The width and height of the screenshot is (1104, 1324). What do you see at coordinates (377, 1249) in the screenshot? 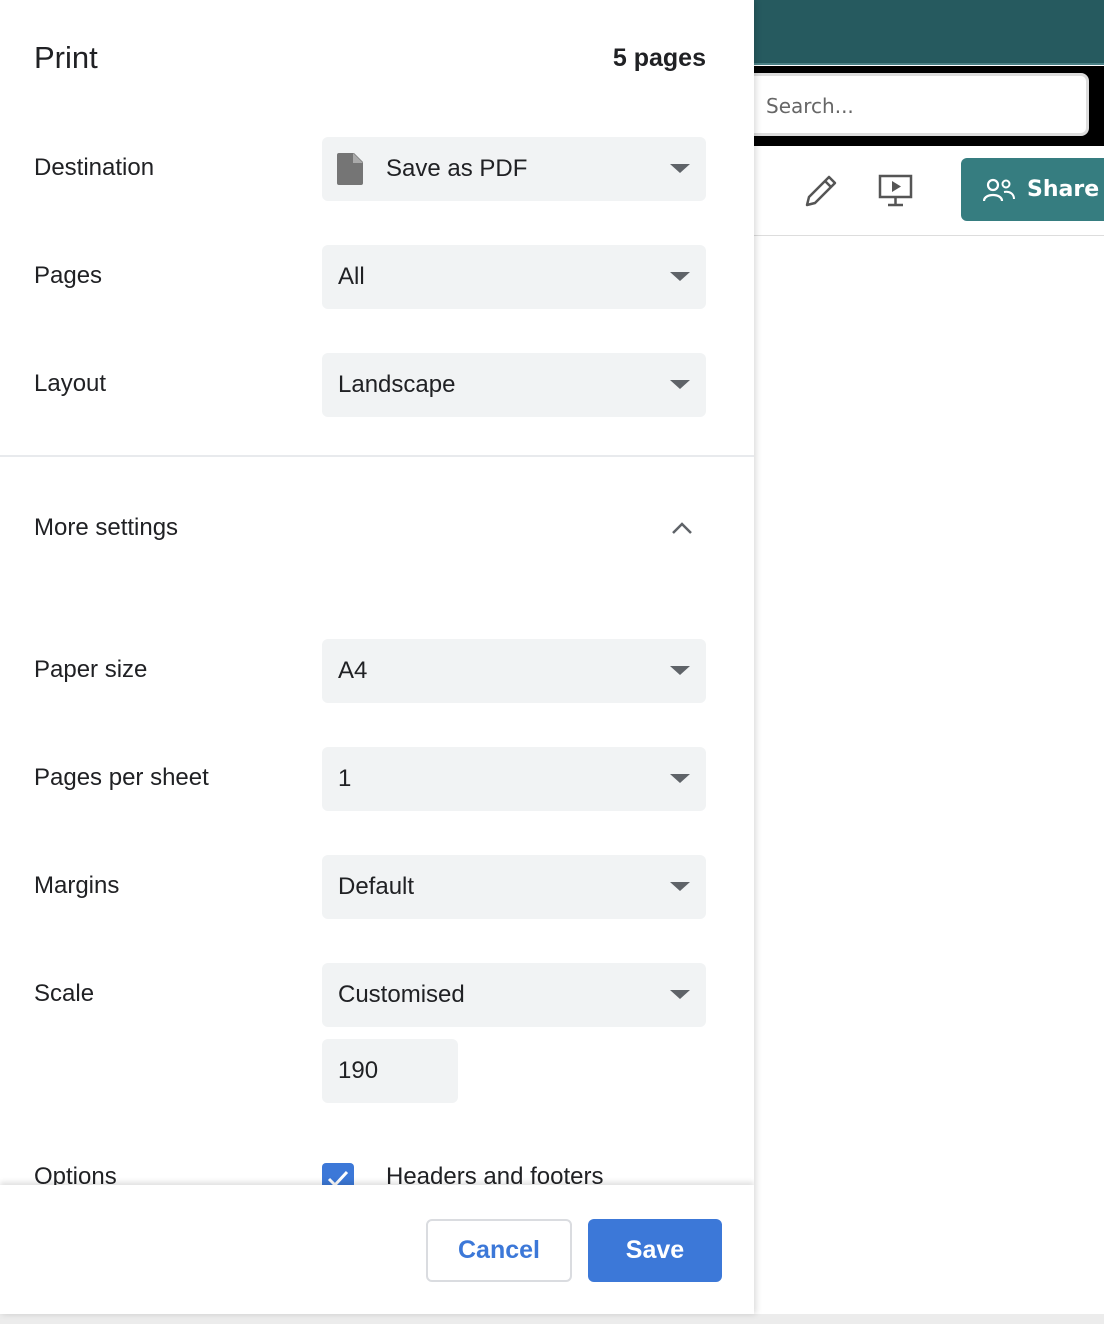
I see `dialog-footer: Cancel Save` at bounding box center [377, 1249].